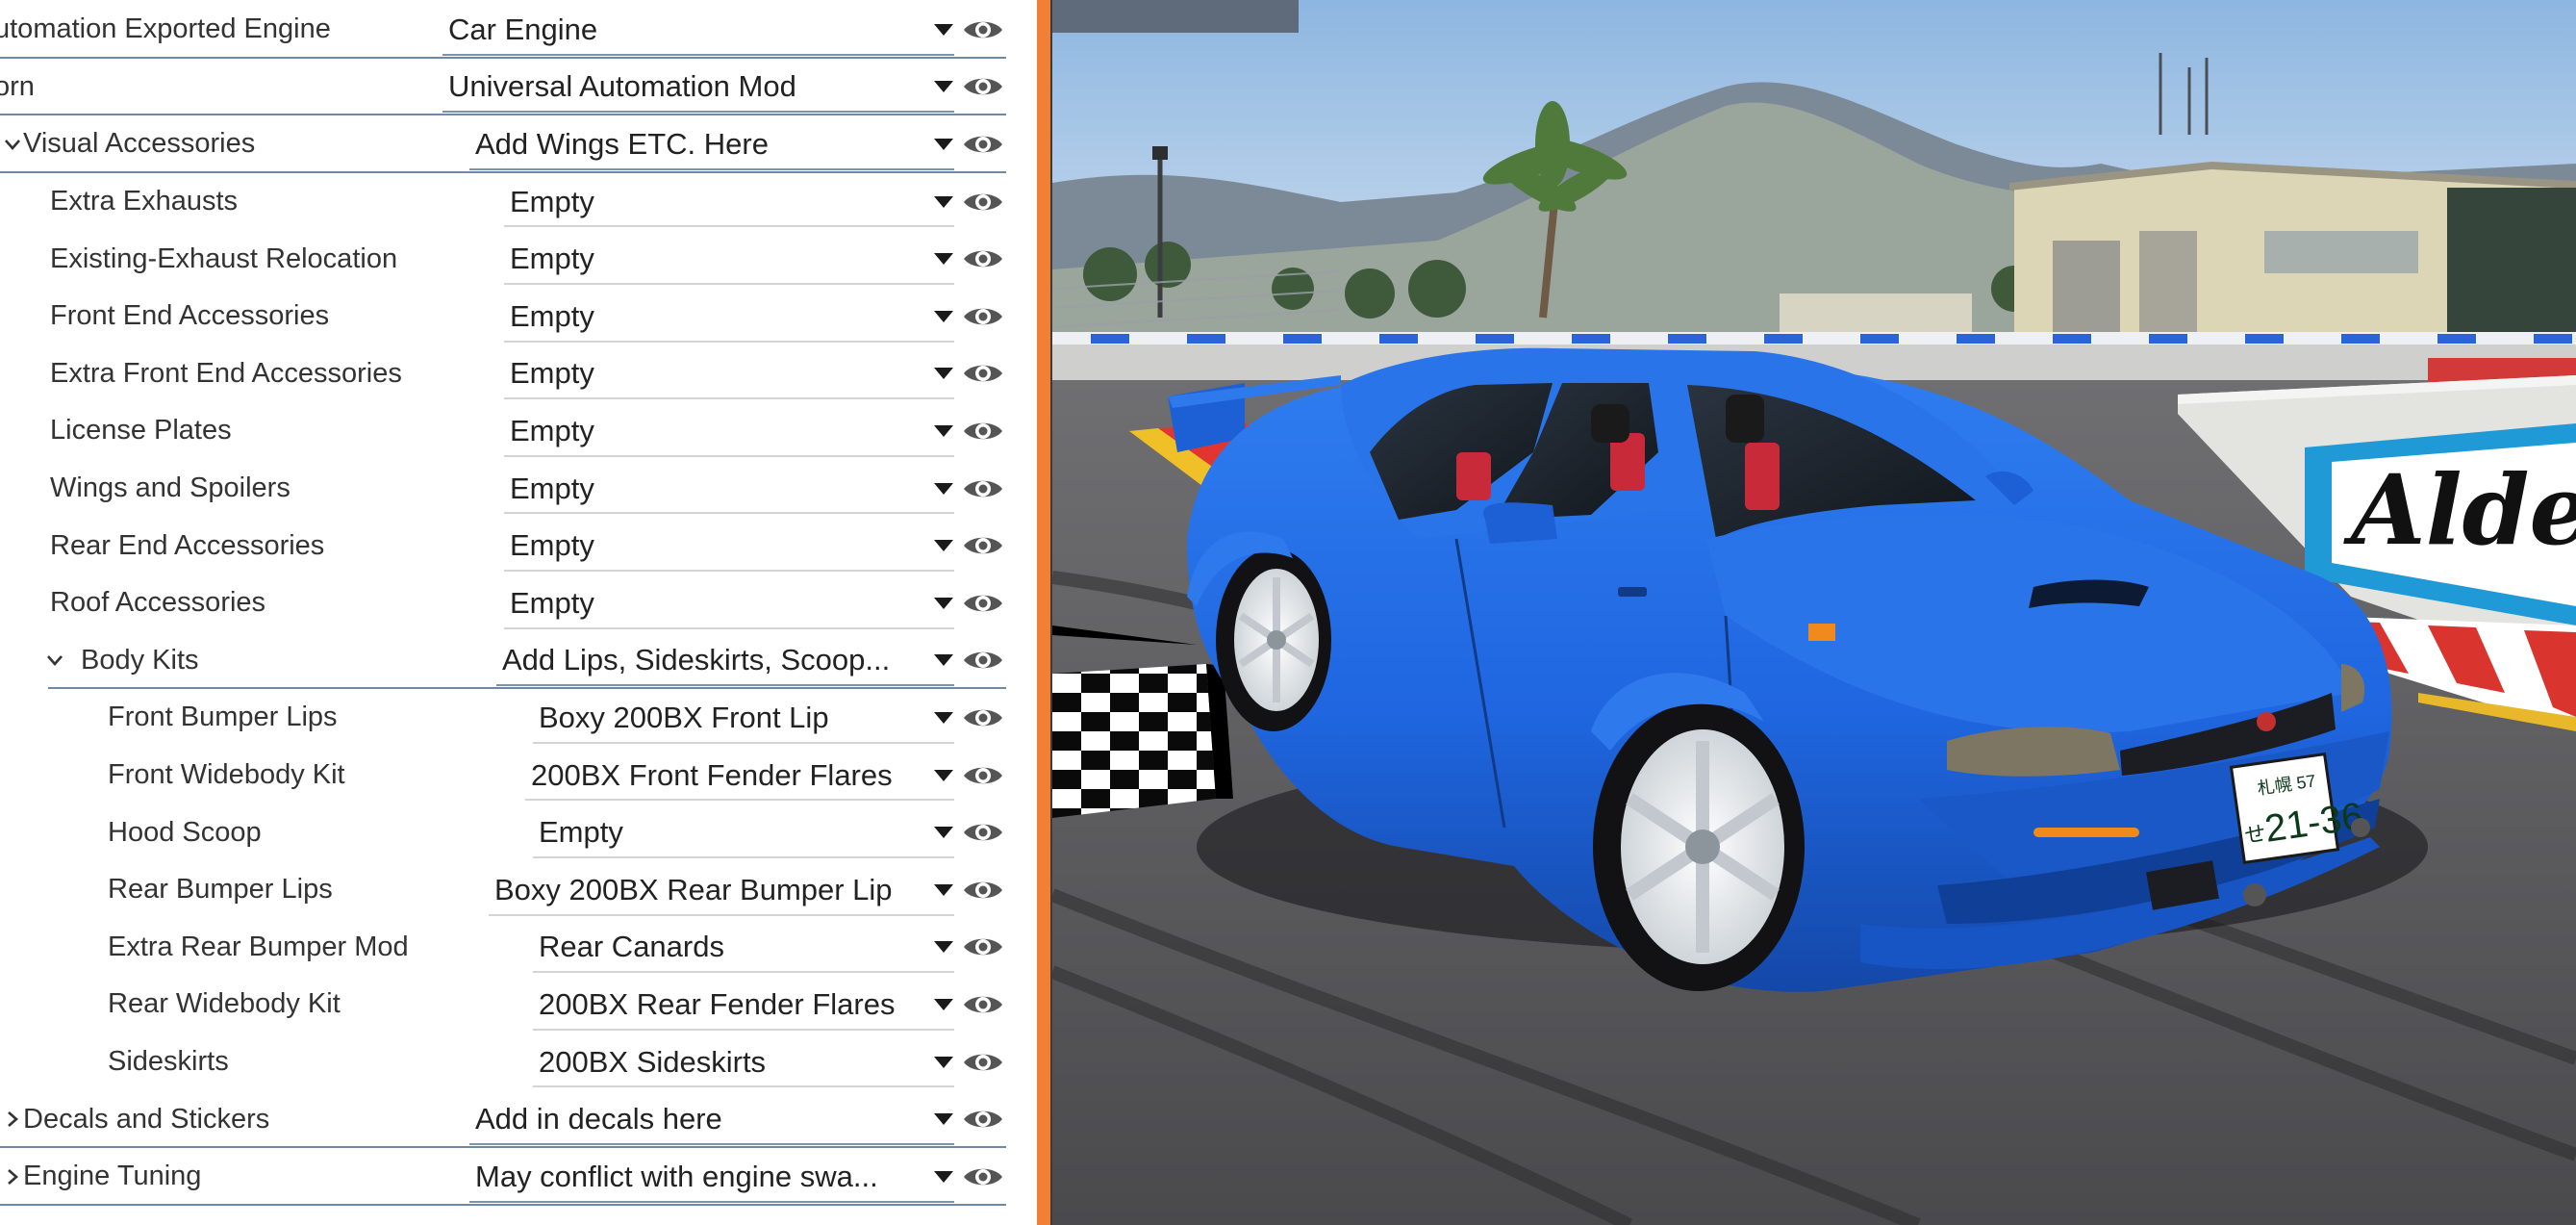  Describe the element at coordinates (744, 948) in the screenshot. I see `part-select-dropdown: Rear Canards` at that location.